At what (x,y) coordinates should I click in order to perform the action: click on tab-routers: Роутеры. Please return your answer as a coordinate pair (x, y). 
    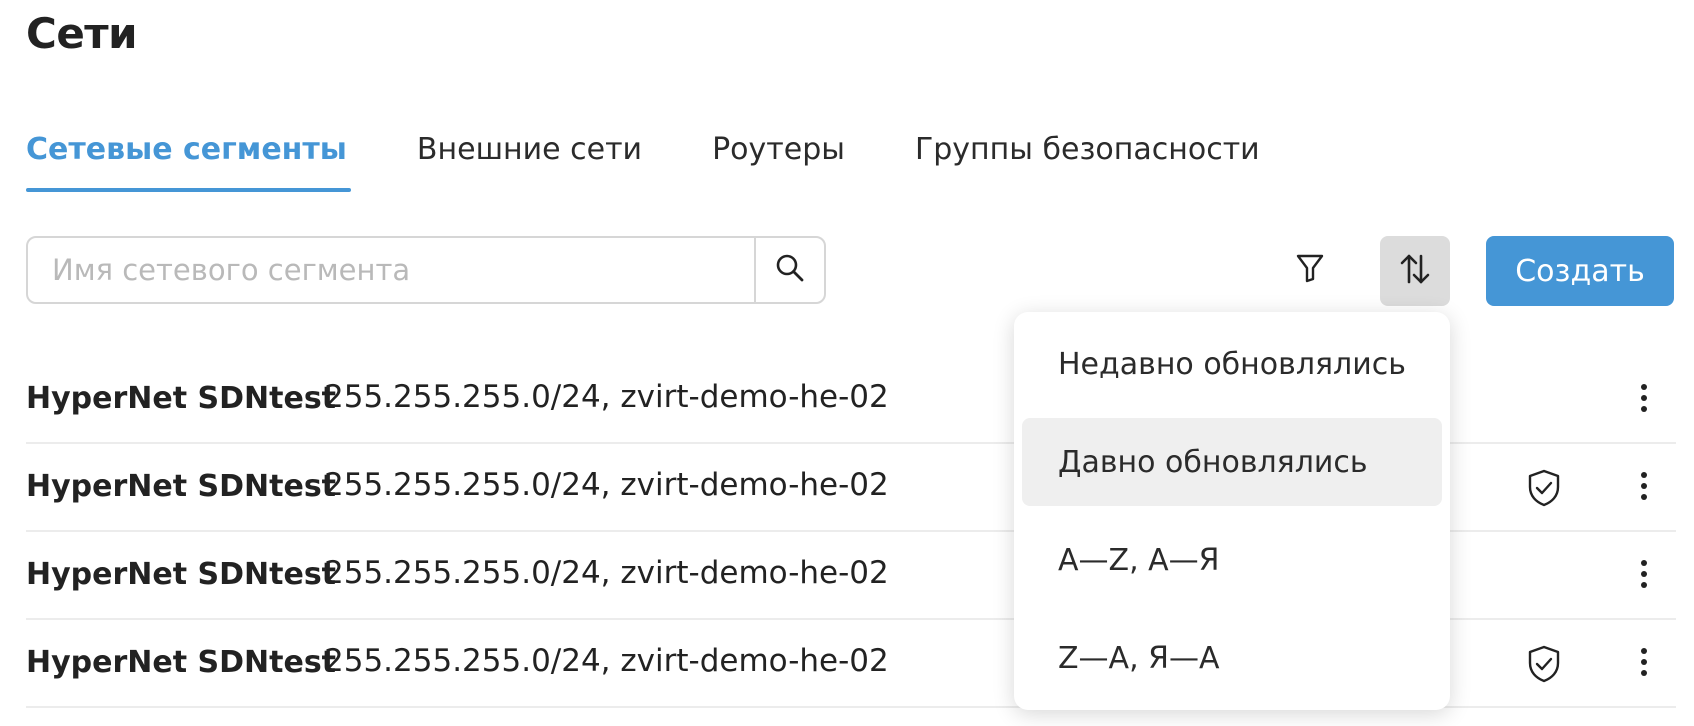
    Looking at the image, I should click on (778, 162).